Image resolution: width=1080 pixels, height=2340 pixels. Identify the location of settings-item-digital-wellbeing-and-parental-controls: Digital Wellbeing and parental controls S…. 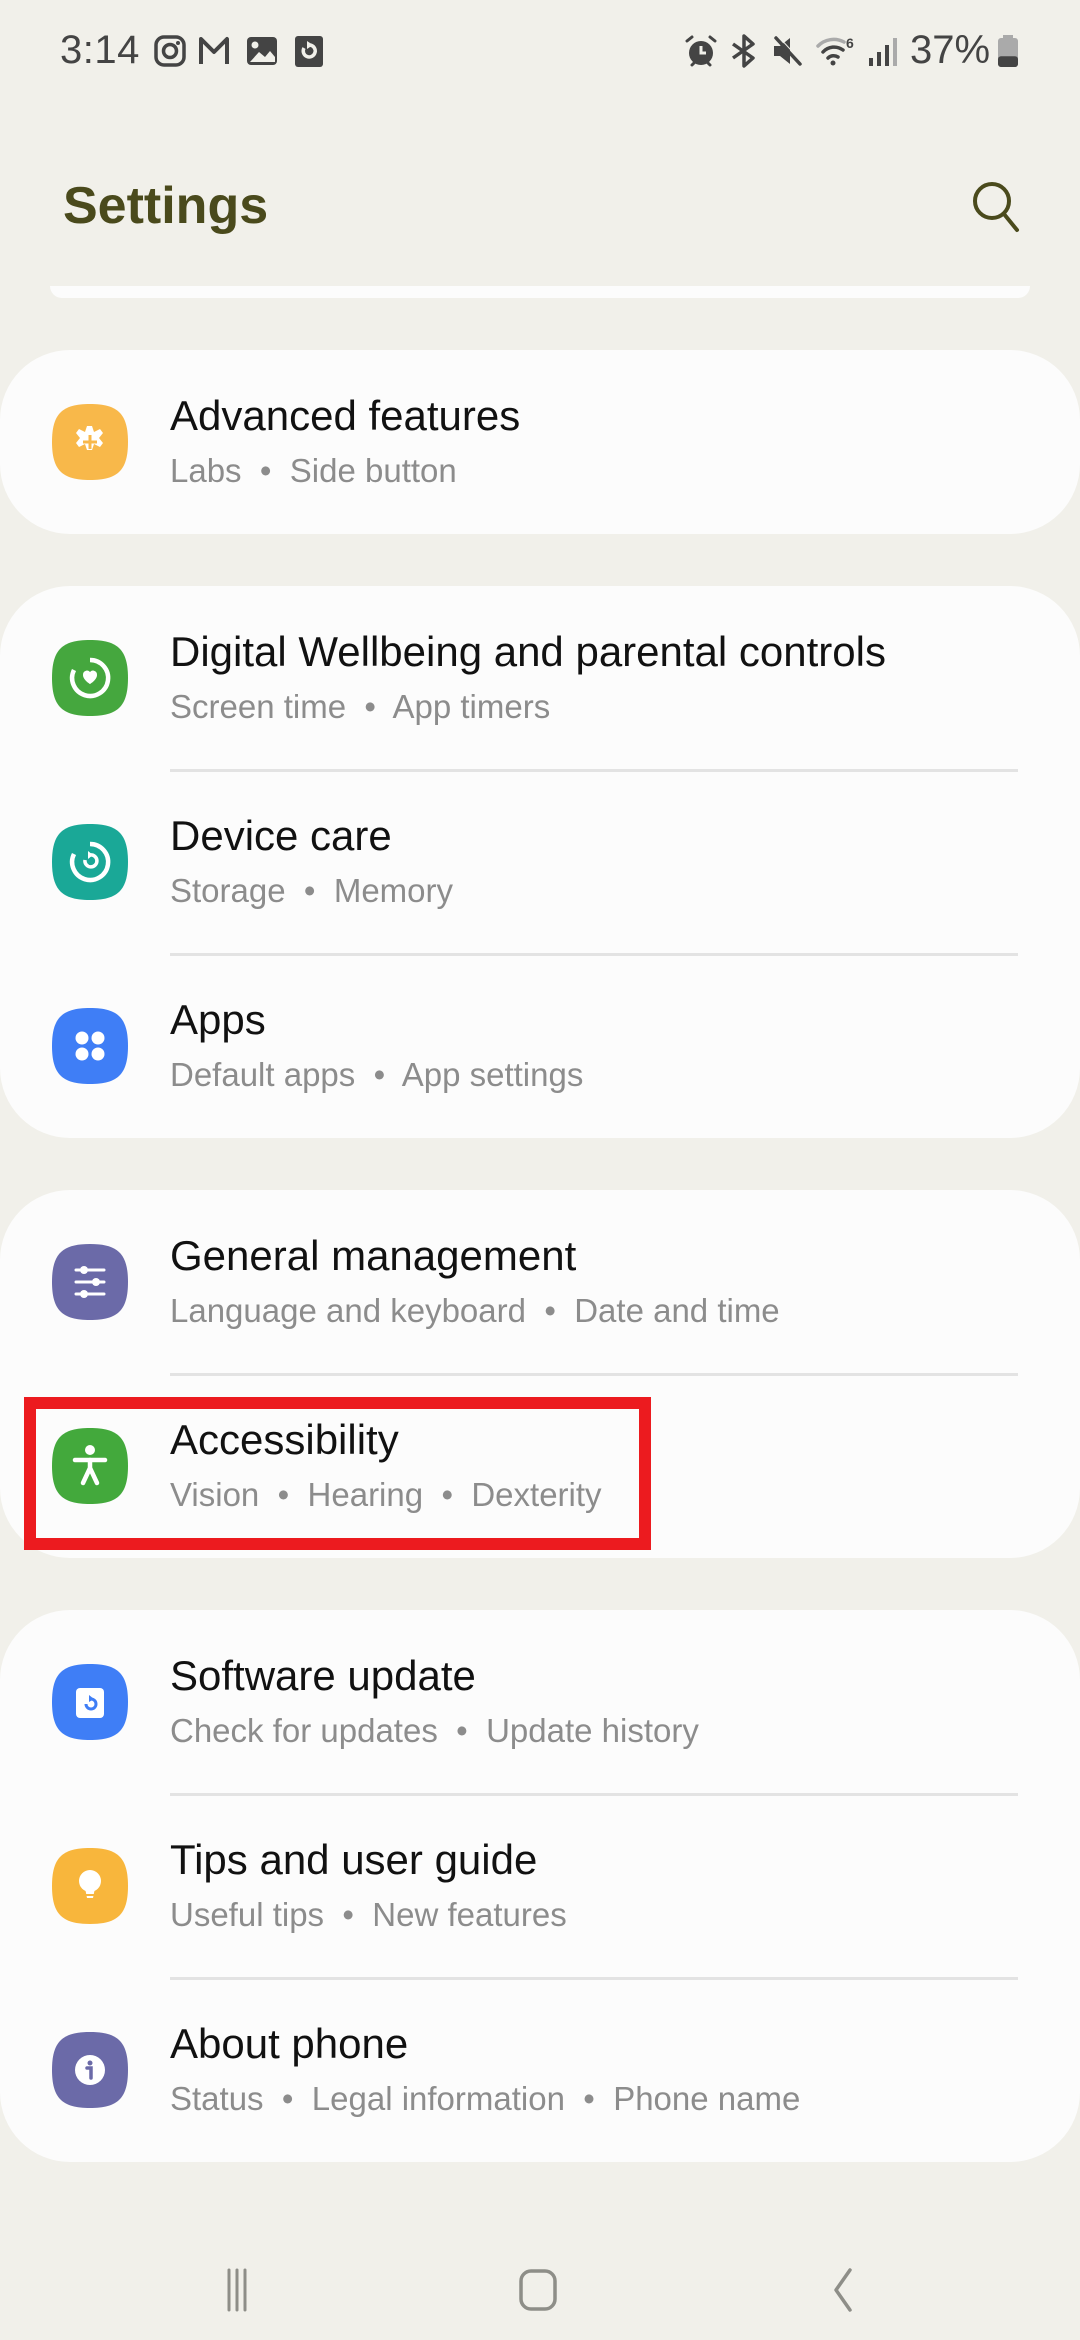
(540, 678).